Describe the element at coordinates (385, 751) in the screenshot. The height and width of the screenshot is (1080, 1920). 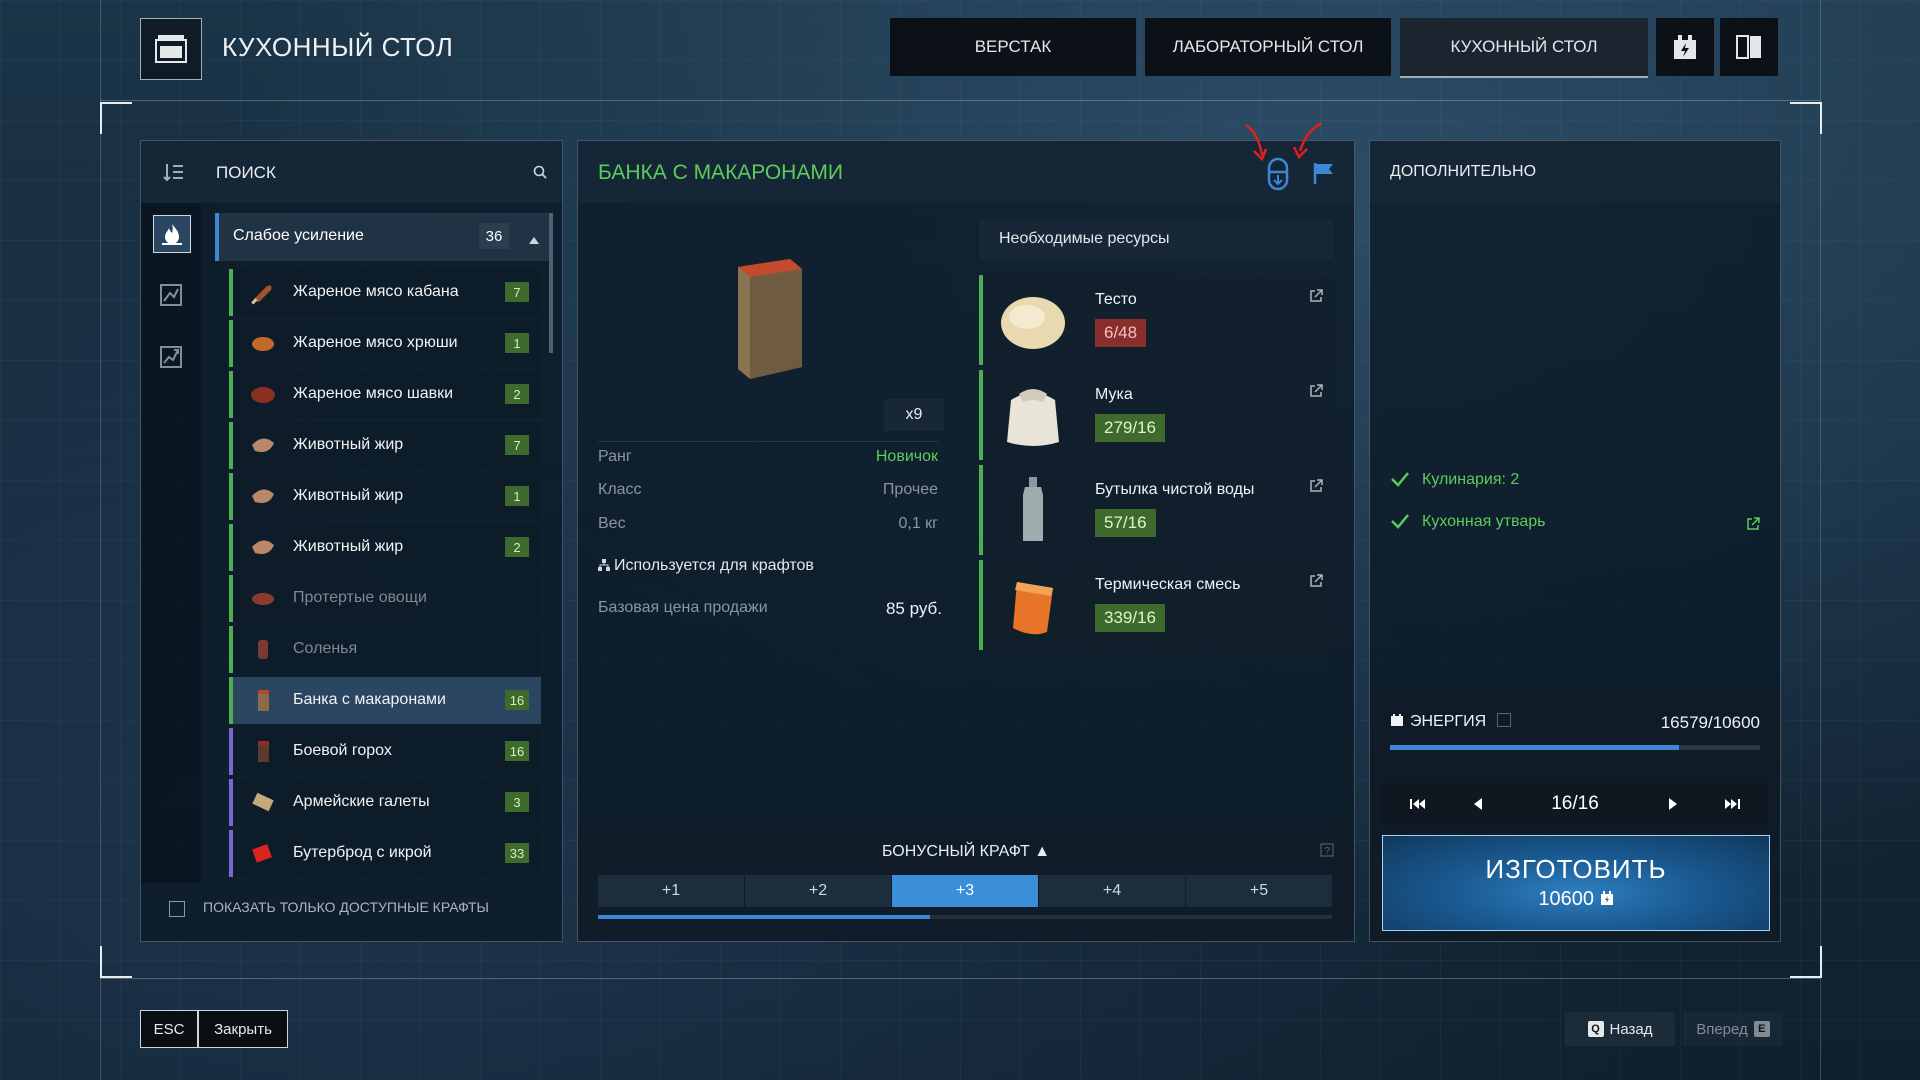
I see `recipe-item: Боевой горох 16` at that location.